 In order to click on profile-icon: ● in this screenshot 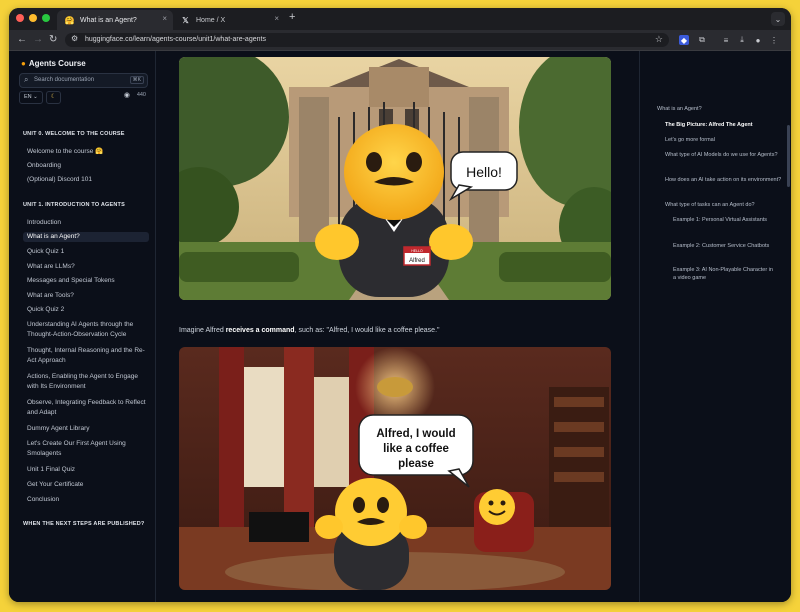, I will do `click(758, 40)`.